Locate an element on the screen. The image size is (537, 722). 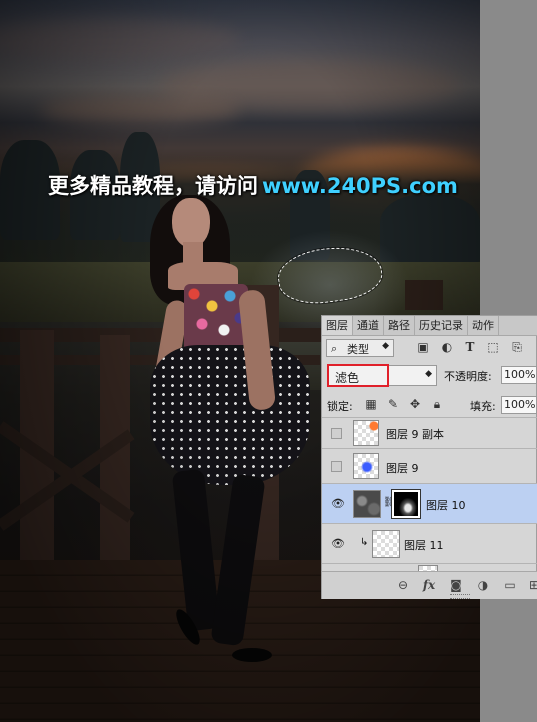
tab-channels: 通道 is located at coordinates (368, 325).